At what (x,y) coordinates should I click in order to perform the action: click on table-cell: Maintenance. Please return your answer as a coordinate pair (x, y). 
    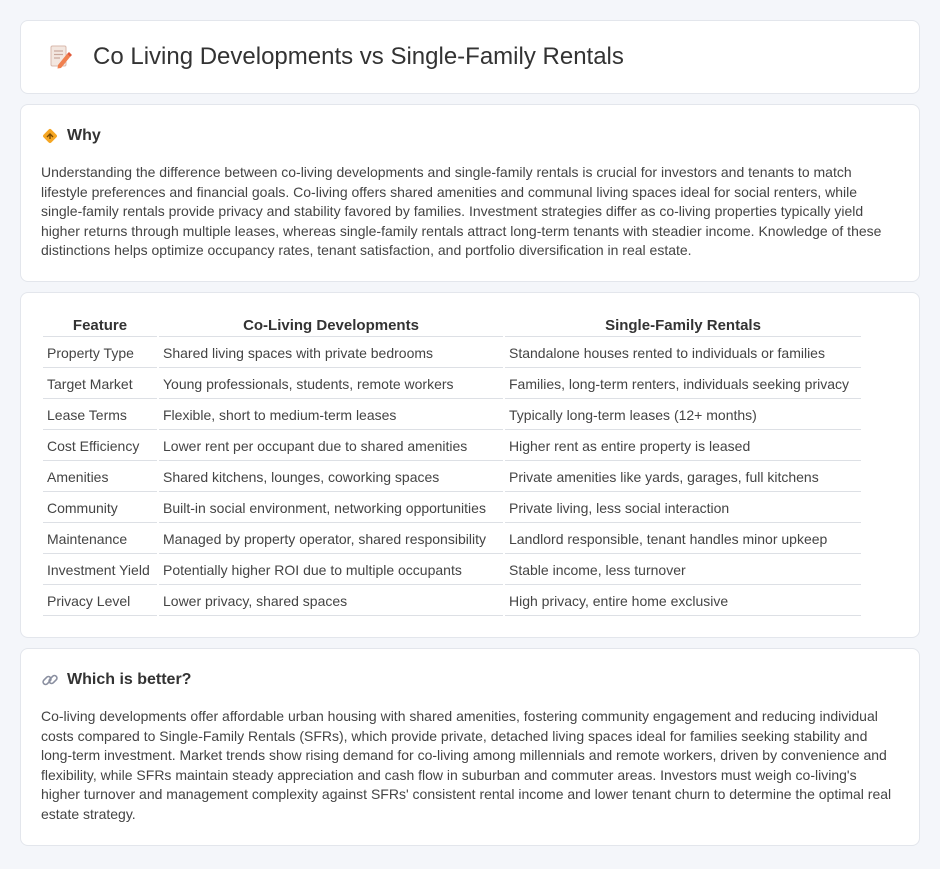
    Looking at the image, I should click on (100, 539).